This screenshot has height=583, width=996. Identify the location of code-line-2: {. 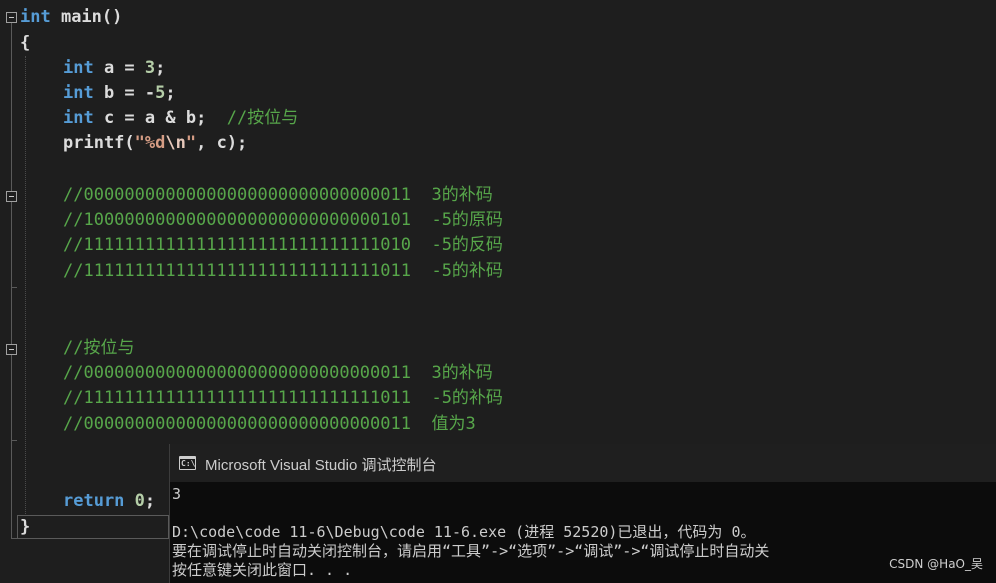
(25, 43).